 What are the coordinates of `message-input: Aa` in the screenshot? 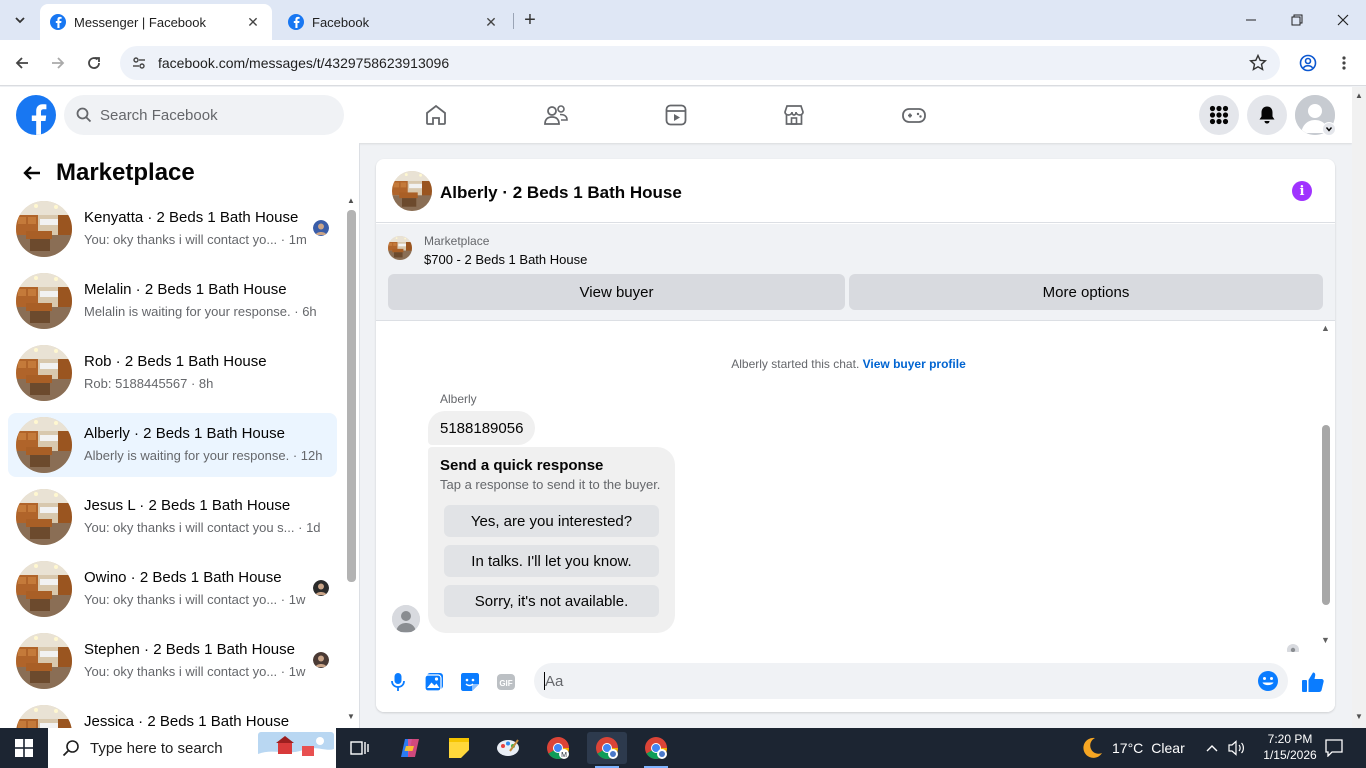 It's located at (911, 681).